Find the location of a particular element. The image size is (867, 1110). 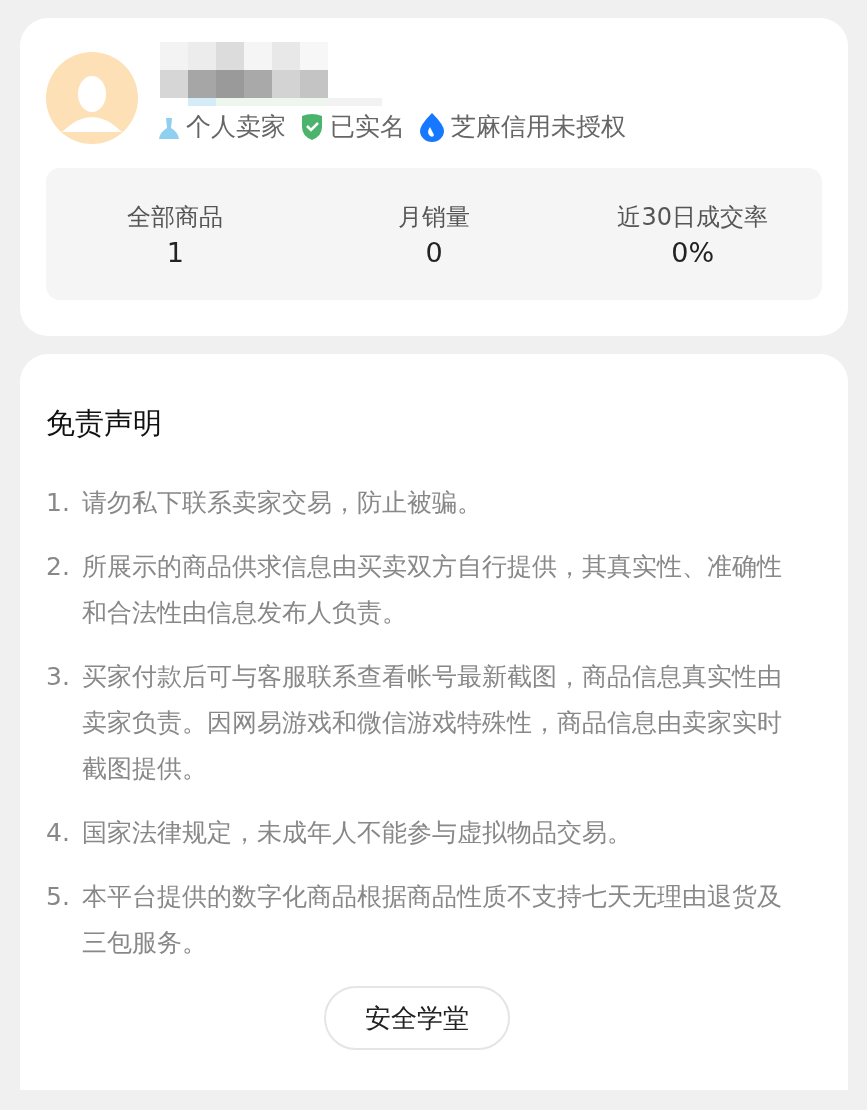

badge-label: 已实名 is located at coordinates (367, 127).